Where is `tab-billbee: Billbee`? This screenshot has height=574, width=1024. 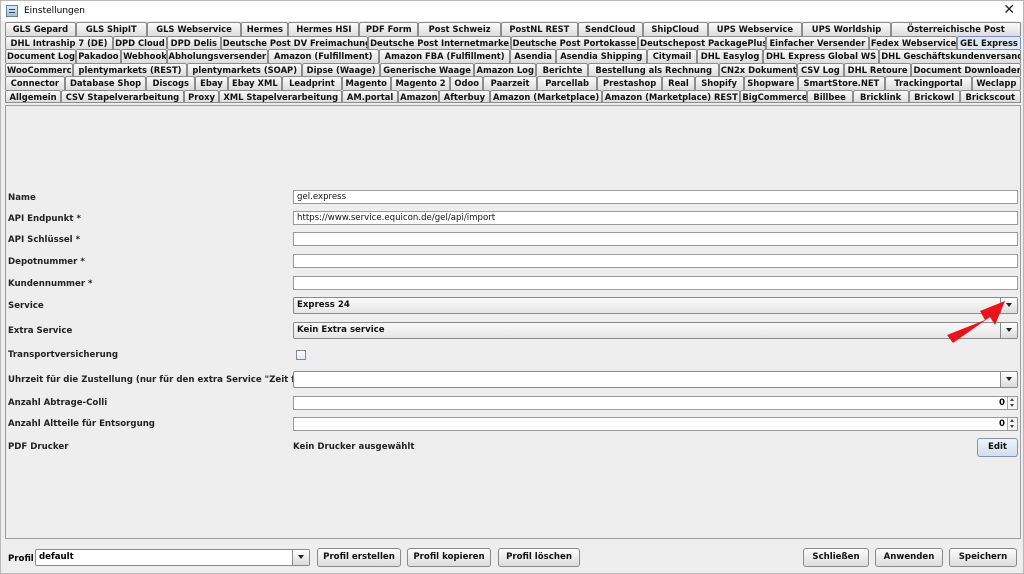 tab-billbee: Billbee is located at coordinates (829, 96).